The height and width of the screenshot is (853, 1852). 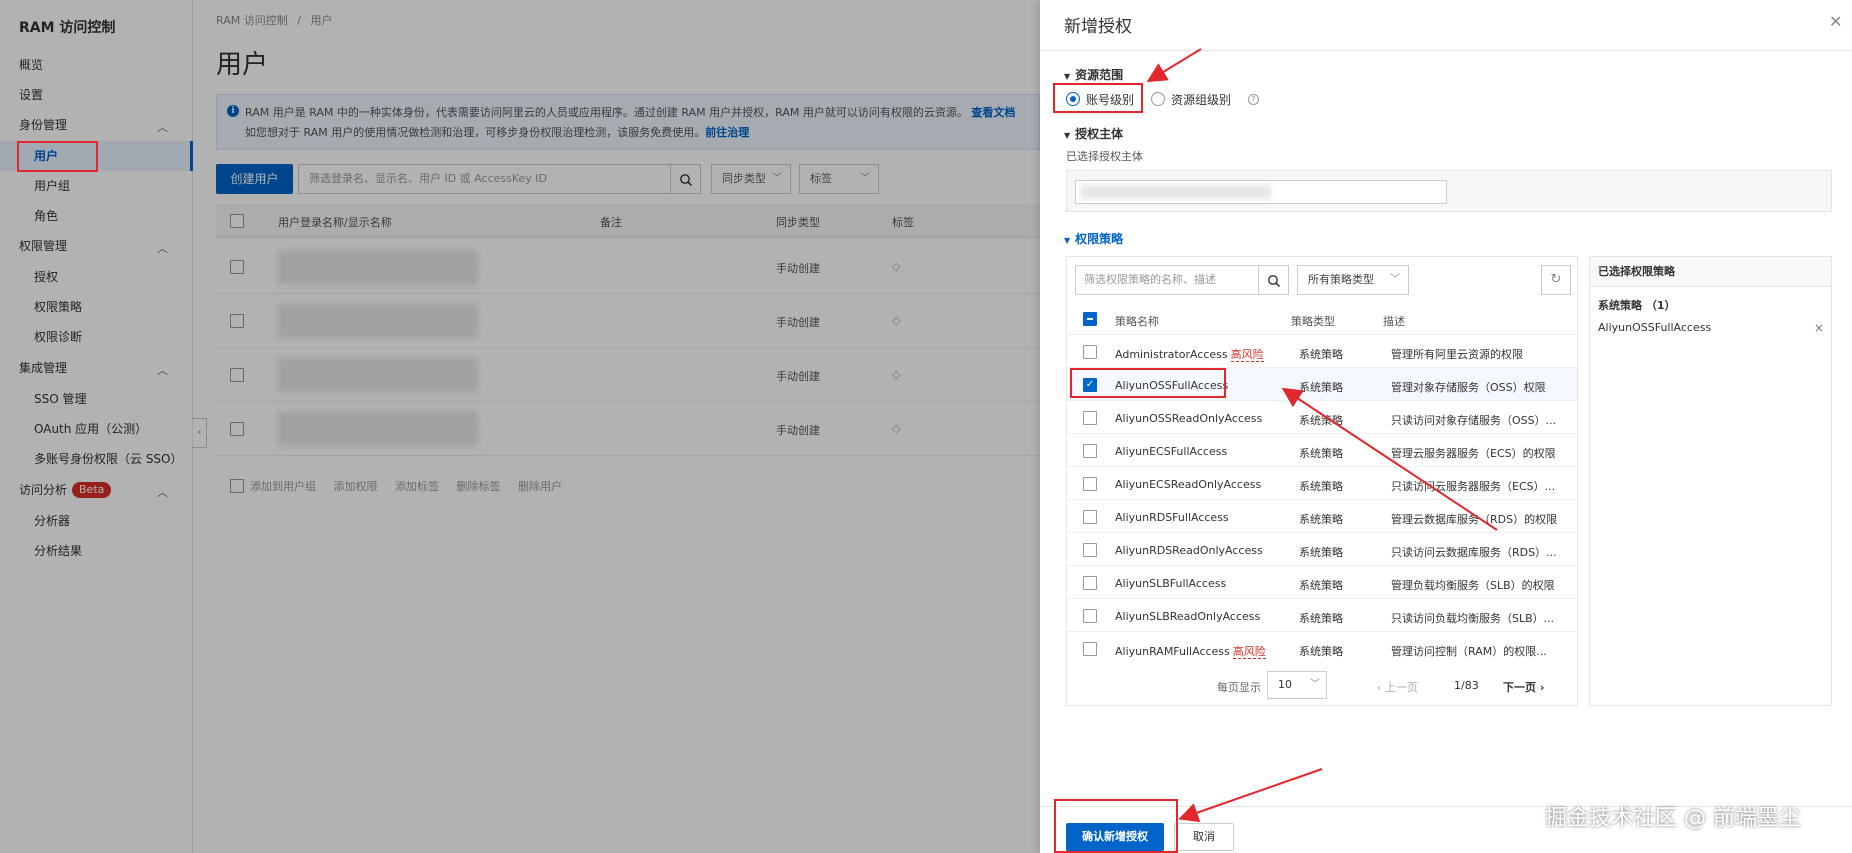 I want to click on section-title: 资源范围, so click(x=1099, y=75).